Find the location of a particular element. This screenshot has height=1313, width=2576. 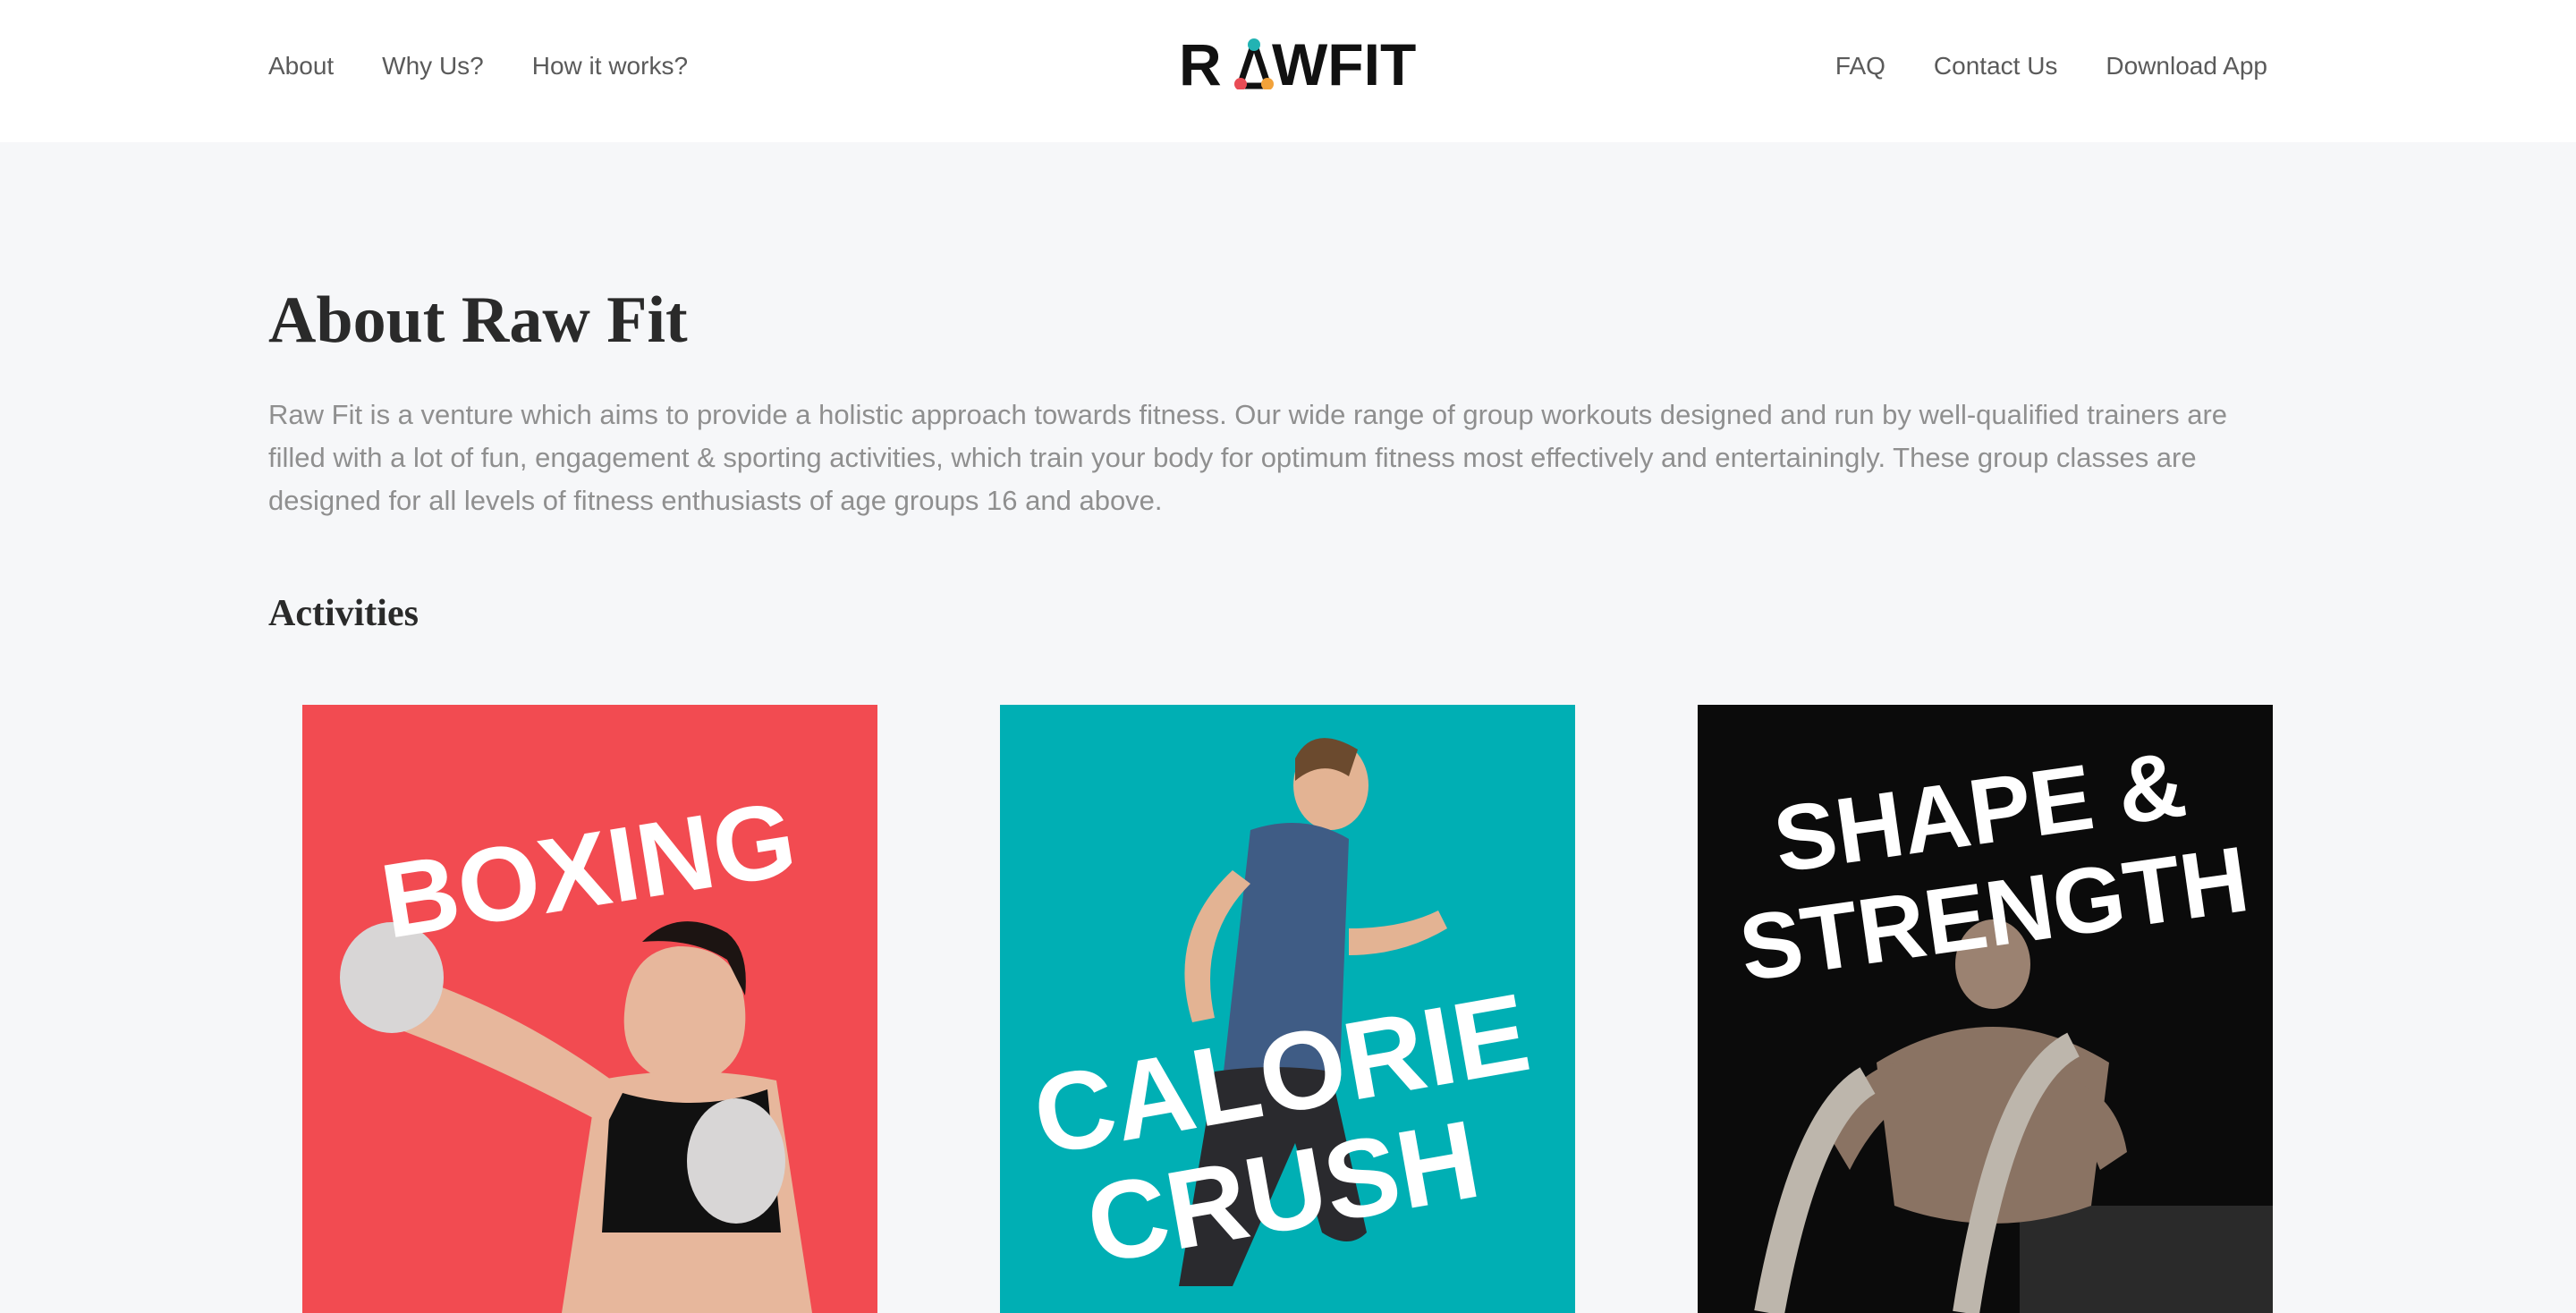

svg-text: WFIT is located at coordinates (1344, 62).